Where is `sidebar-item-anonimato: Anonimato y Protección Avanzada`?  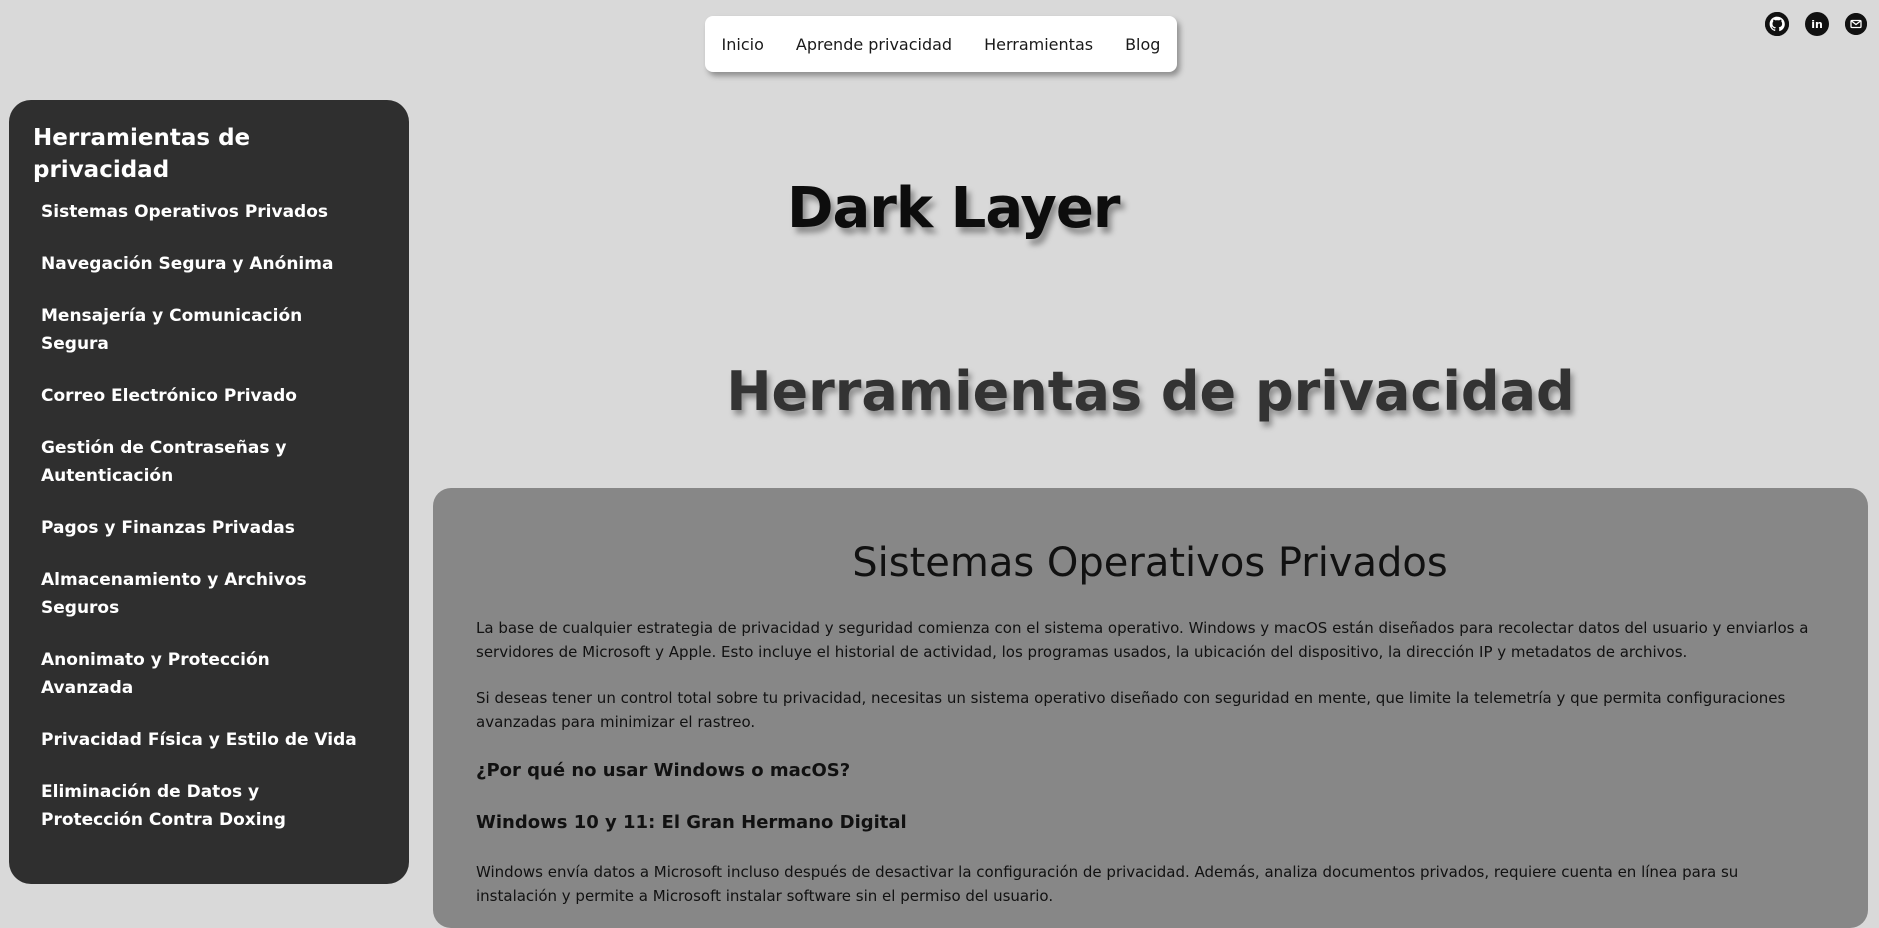 sidebar-item-anonimato: Anonimato y Protección Avanzada is located at coordinates (201, 674).